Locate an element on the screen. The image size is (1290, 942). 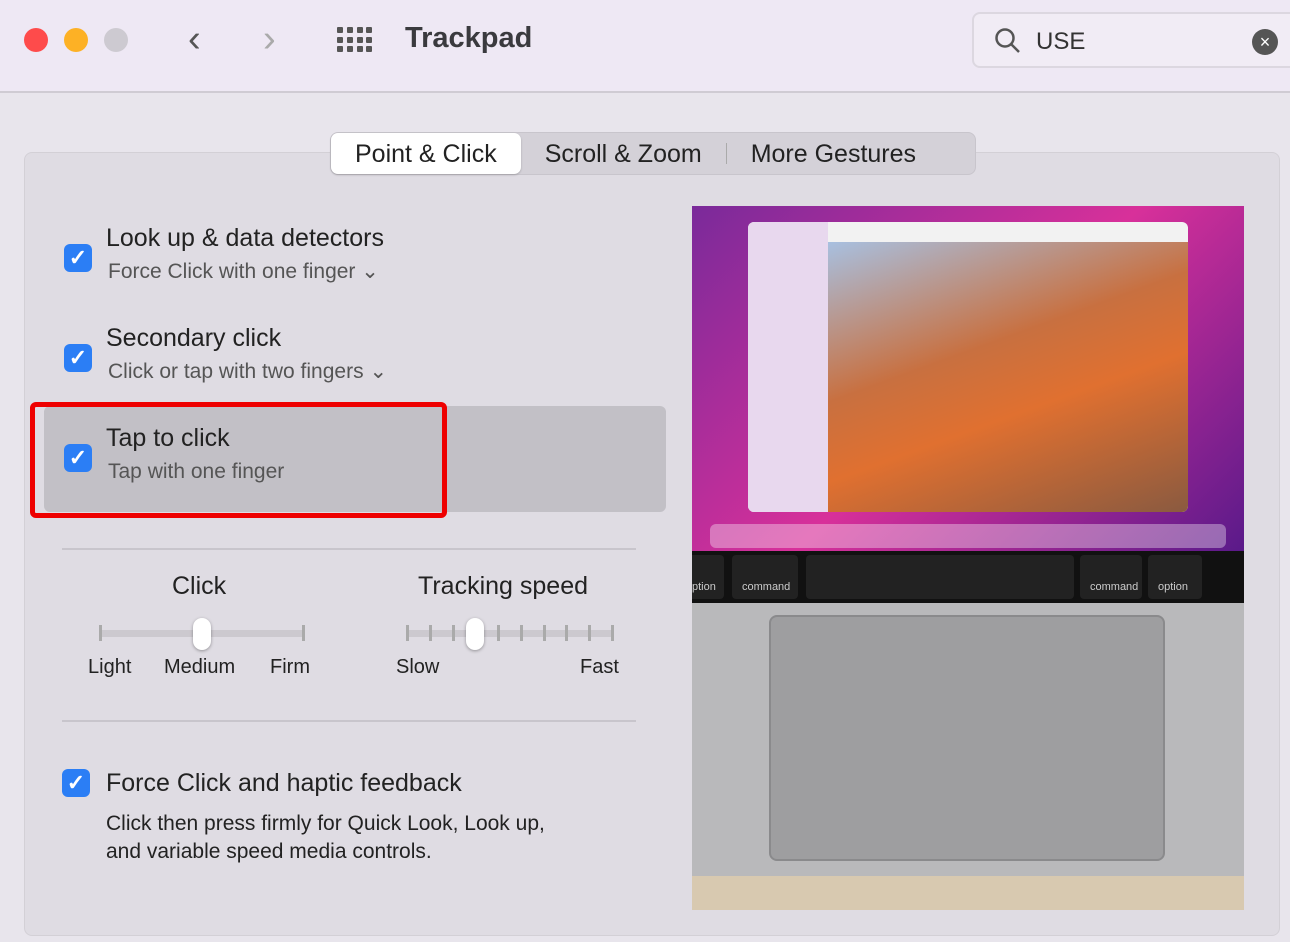
tap-to-click-sub: Tap with one finger is located at coordinates (196, 471).